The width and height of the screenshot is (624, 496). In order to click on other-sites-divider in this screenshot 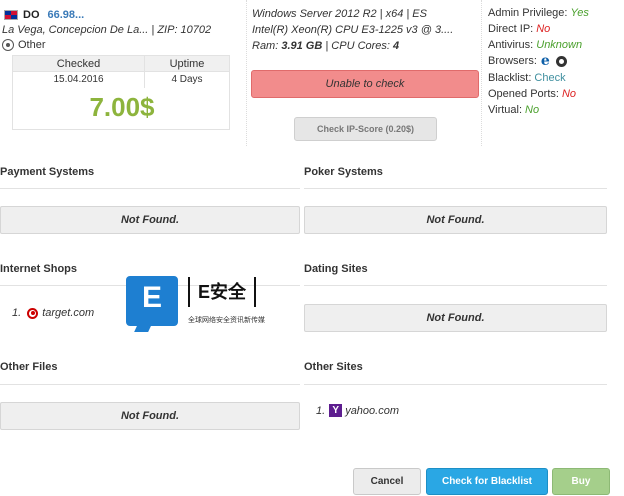, I will do `click(455, 384)`.